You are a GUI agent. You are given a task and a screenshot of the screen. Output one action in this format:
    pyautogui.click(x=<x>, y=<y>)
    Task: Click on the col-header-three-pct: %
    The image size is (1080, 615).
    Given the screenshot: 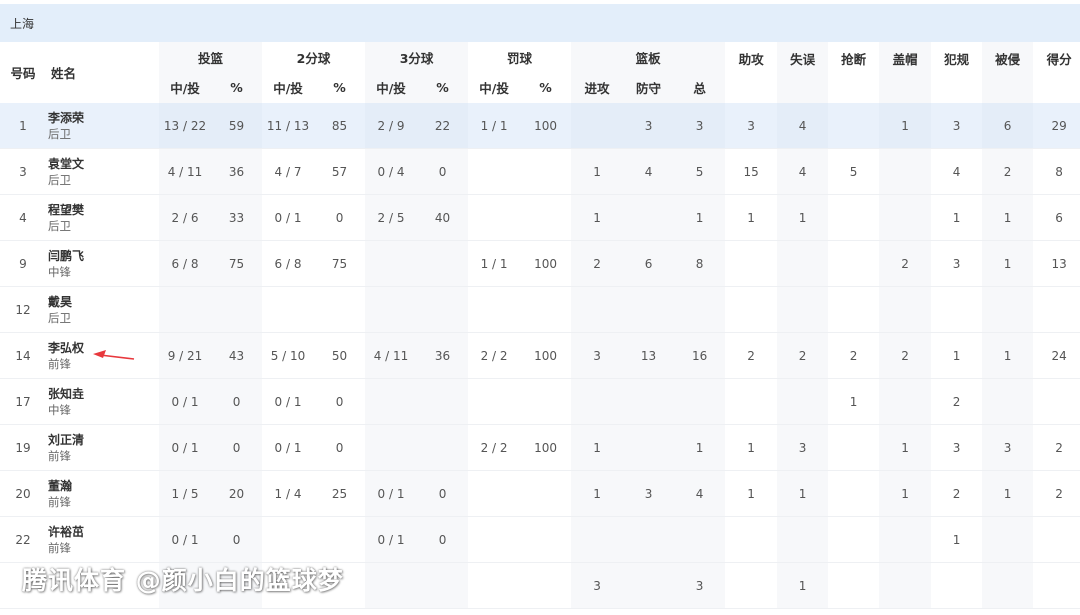 What is the action you would take?
    pyautogui.click(x=443, y=87)
    